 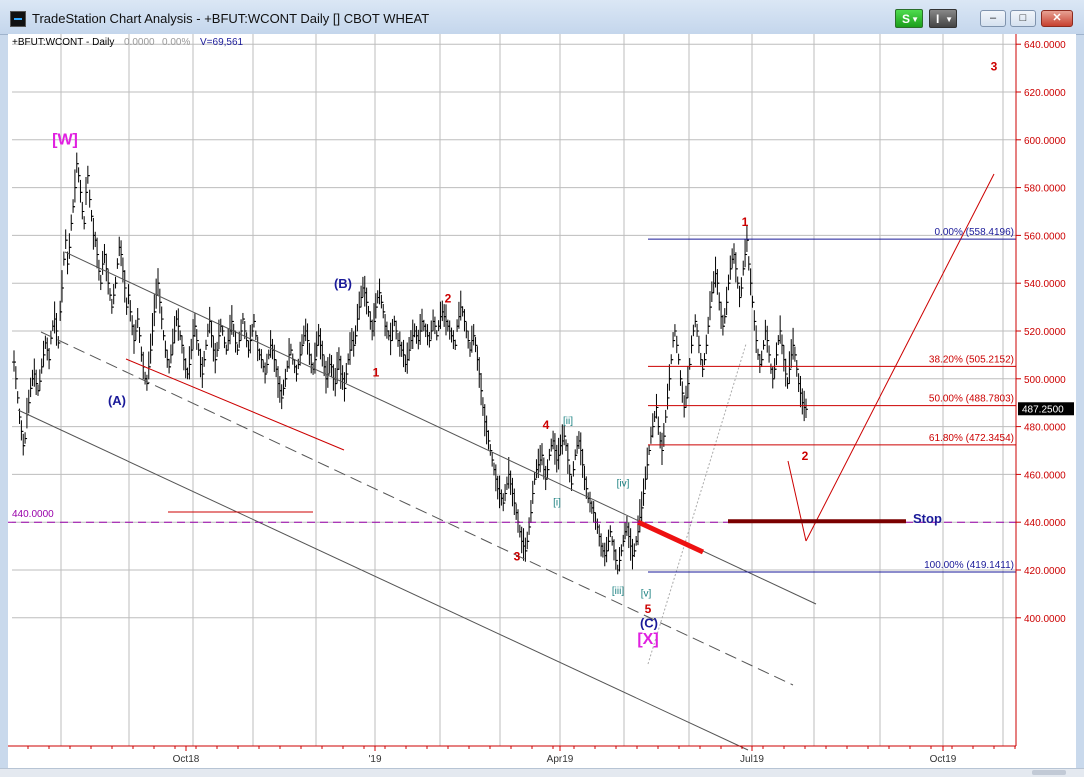 What do you see at coordinates (117, 400) in the screenshot?
I see `wave-label: (A)` at bounding box center [117, 400].